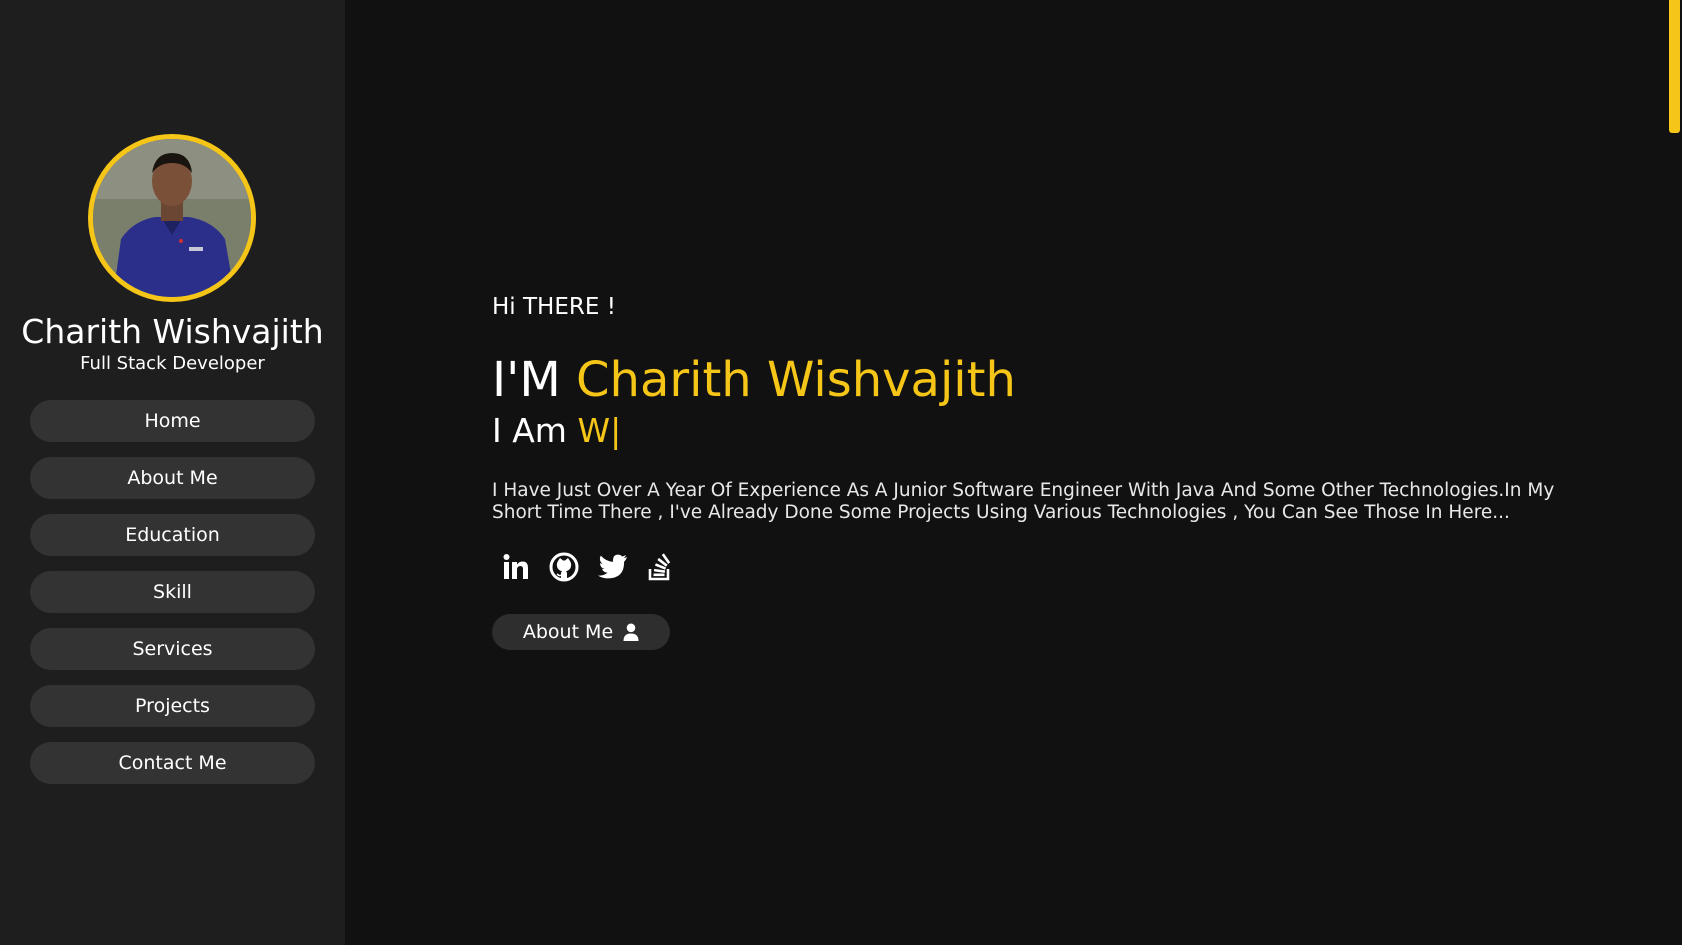  I want to click on about-me-button: About Me, so click(581, 632).